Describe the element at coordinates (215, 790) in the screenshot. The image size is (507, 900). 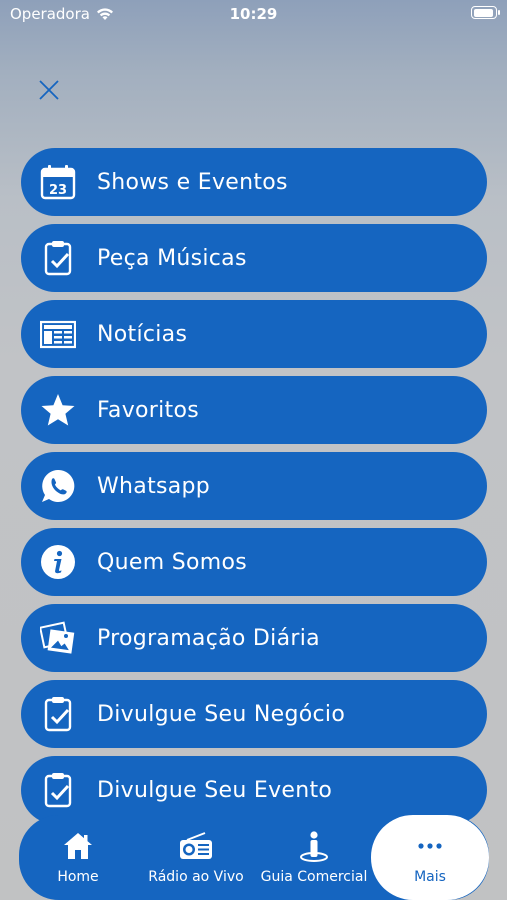
I see `menu-item-label: Divulgue Seu Evento` at that location.